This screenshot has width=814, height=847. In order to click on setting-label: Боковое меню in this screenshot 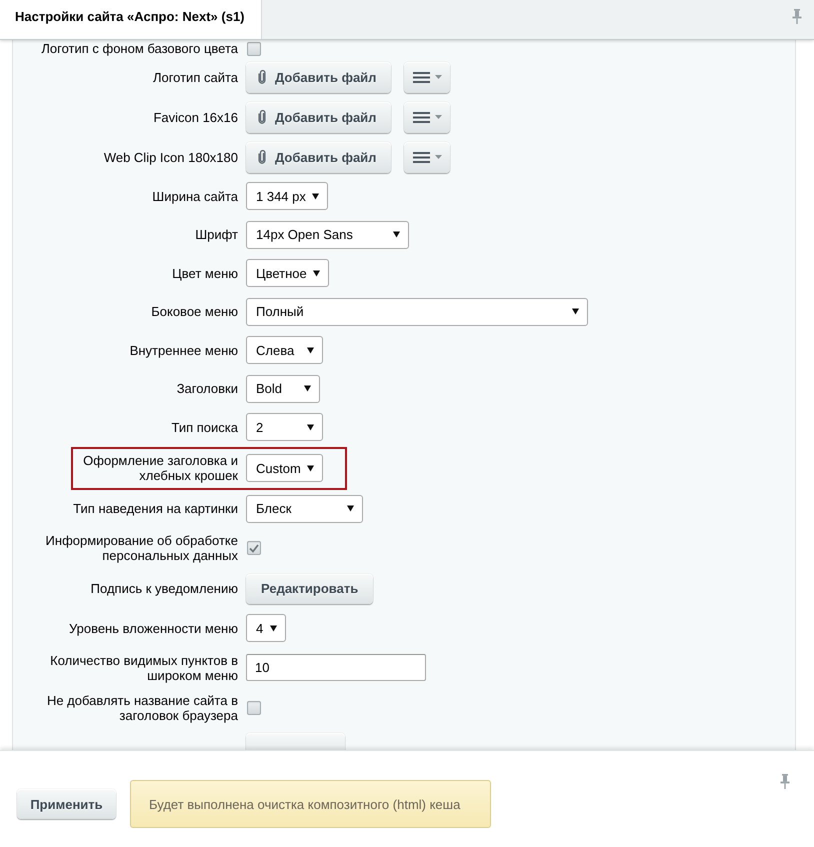, I will do `click(194, 312)`.